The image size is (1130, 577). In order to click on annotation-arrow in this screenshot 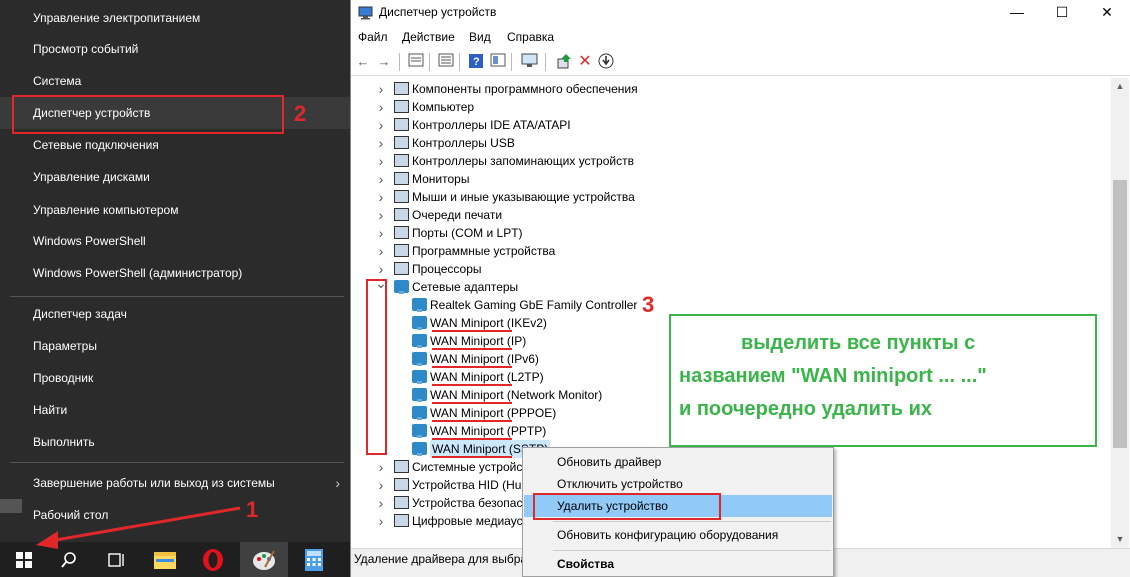, I will do `click(138, 527)`.